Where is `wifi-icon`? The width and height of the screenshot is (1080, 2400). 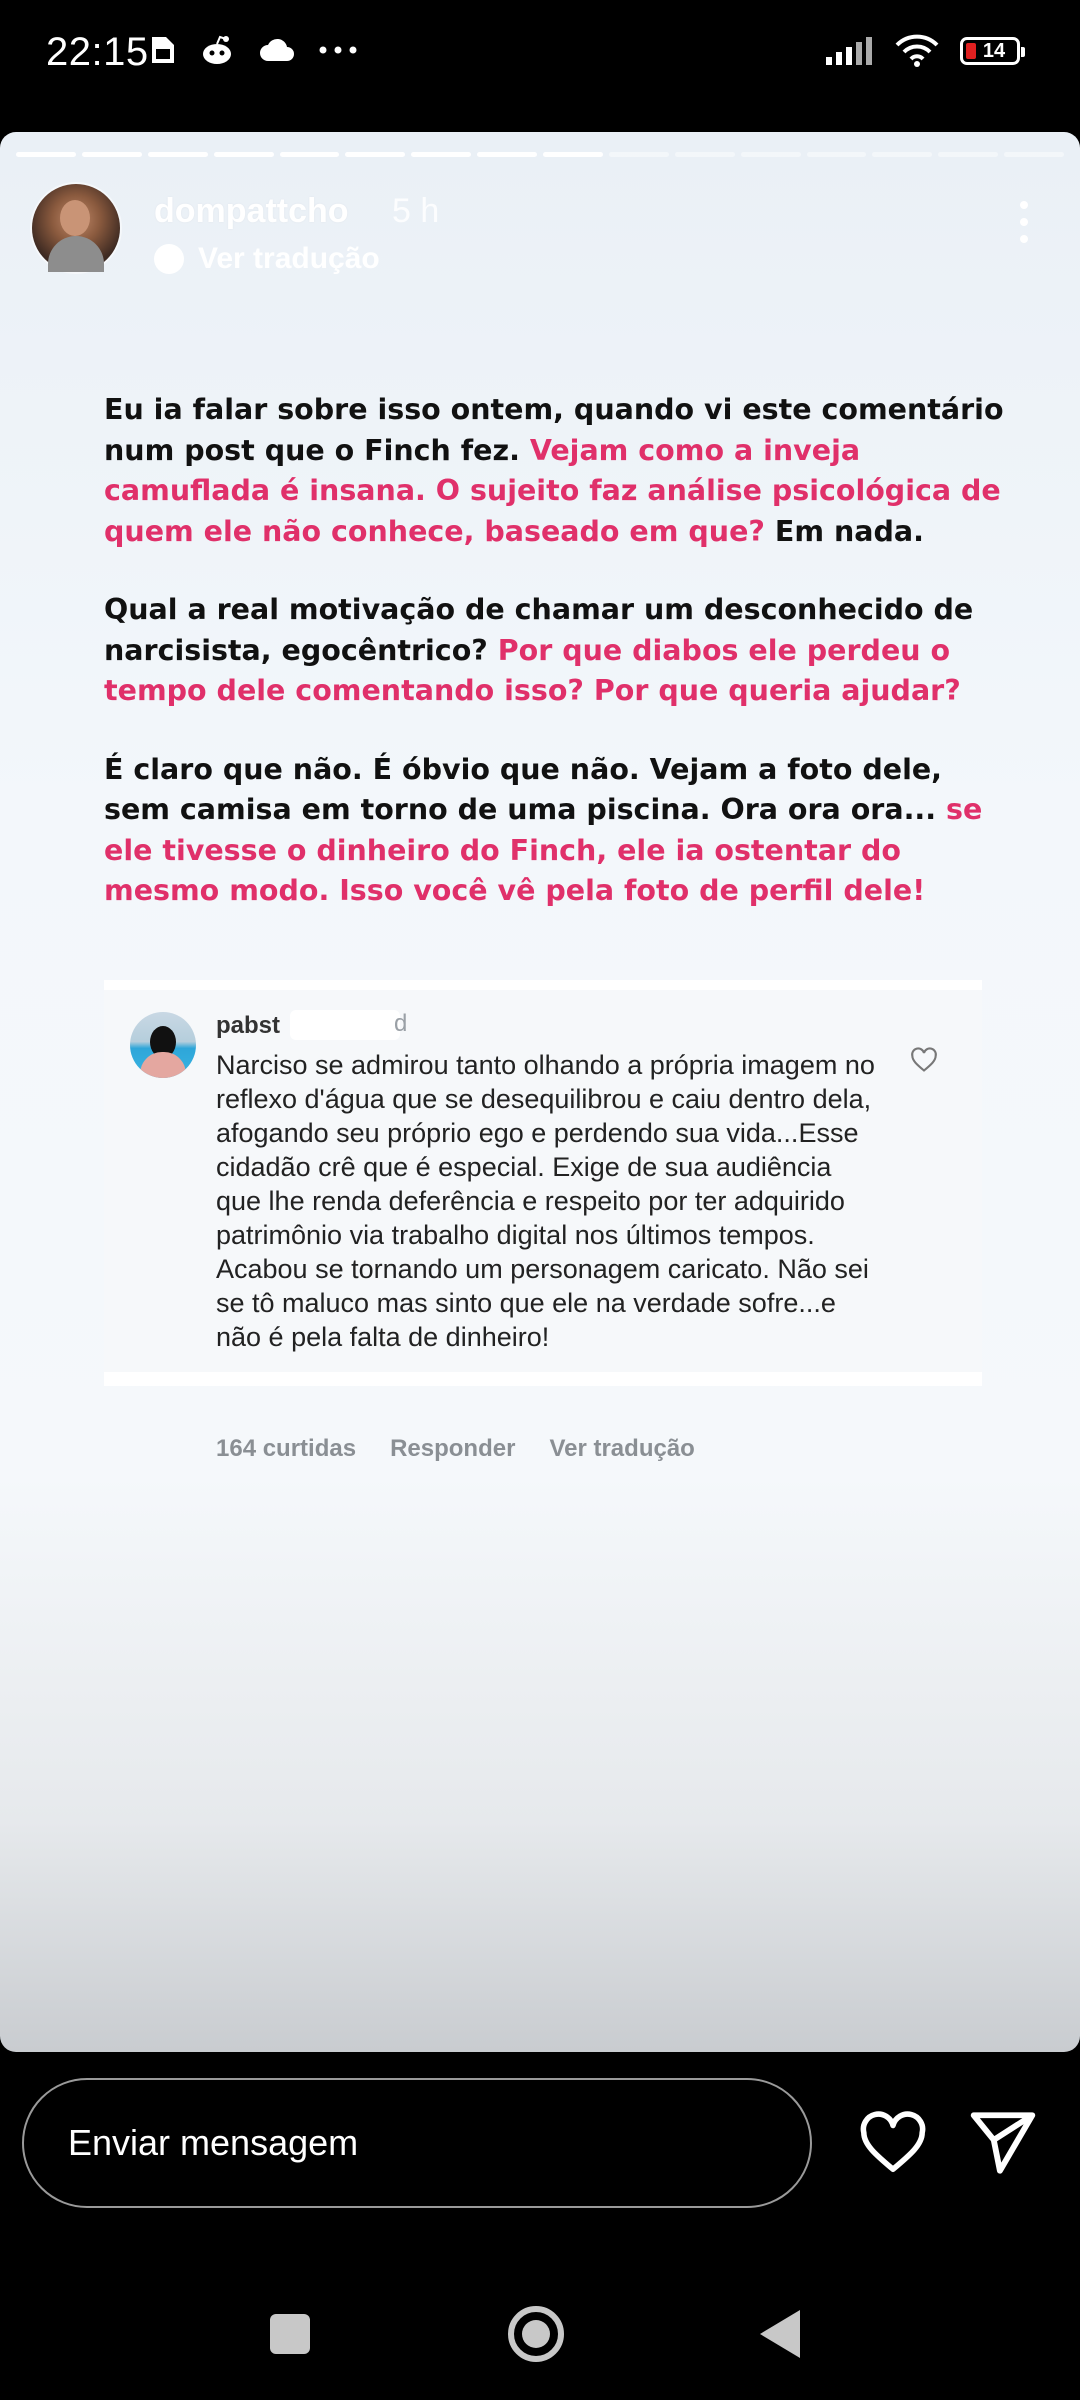 wifi-icon is located at coordinates (917, 50).